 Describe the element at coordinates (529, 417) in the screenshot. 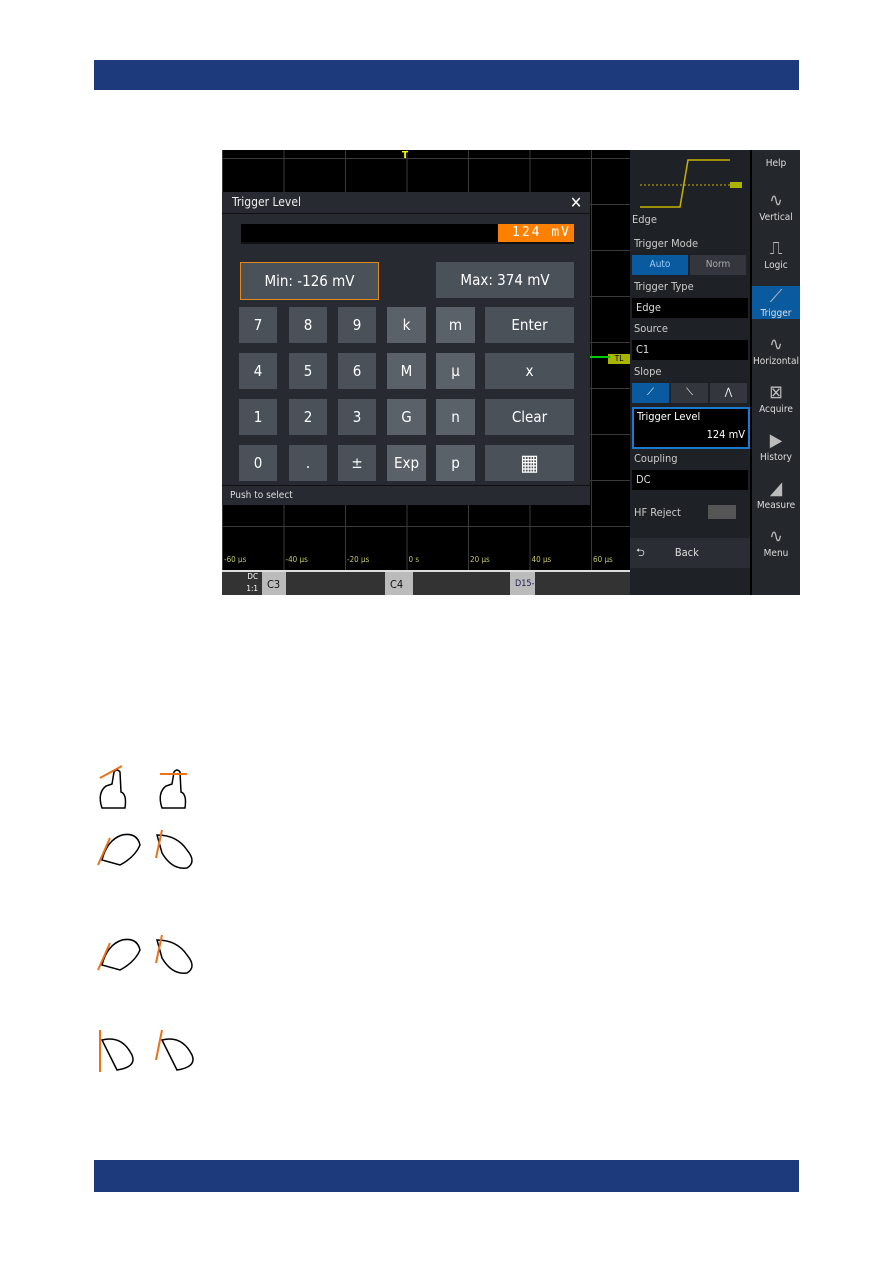

I see `key-button: Clear` at that location.